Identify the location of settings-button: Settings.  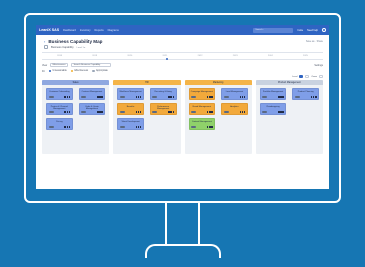
(318, 65).